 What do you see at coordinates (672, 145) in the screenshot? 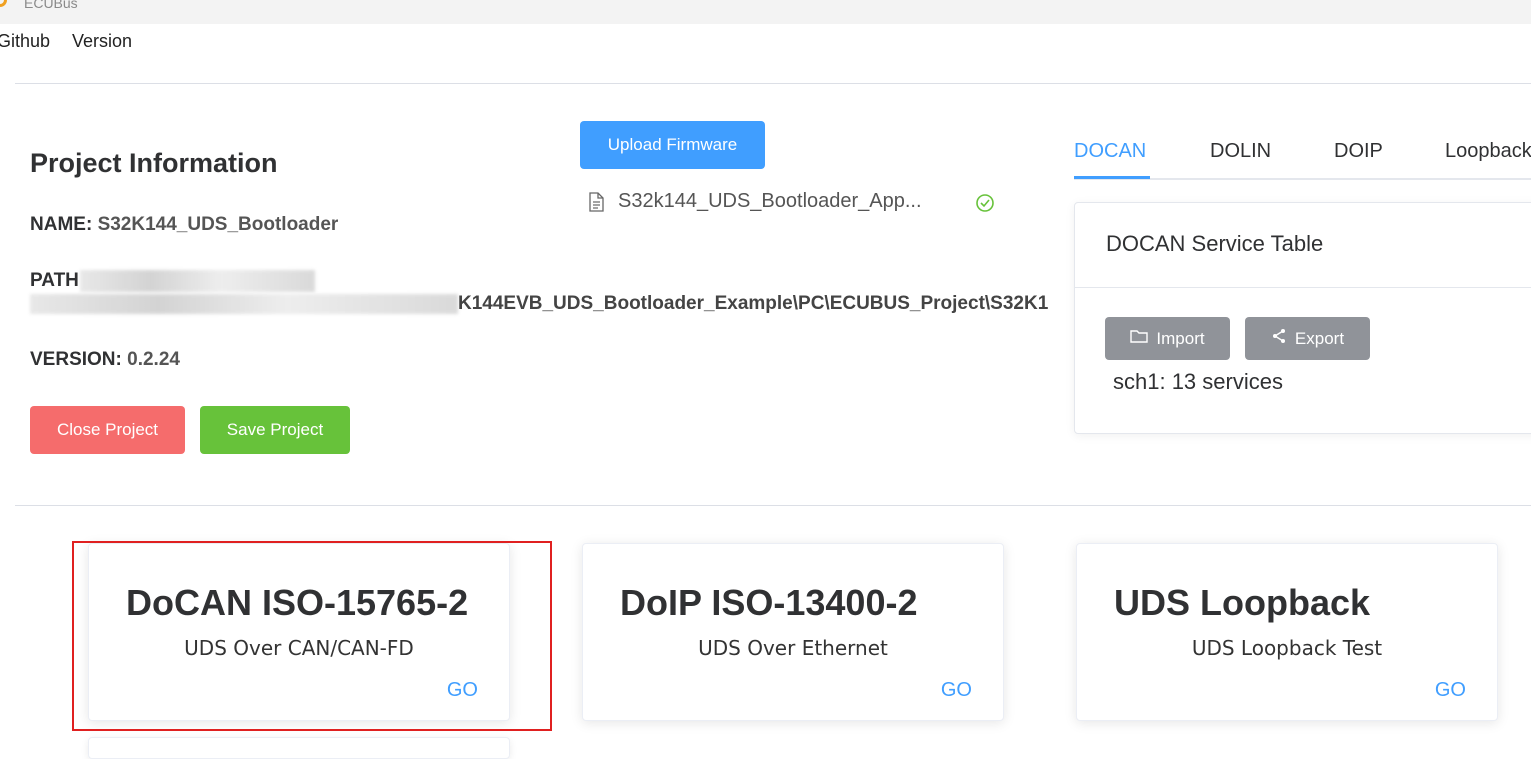
I see `upload-firmware-button: Upload Firmware` at bounding box center [672, 145].